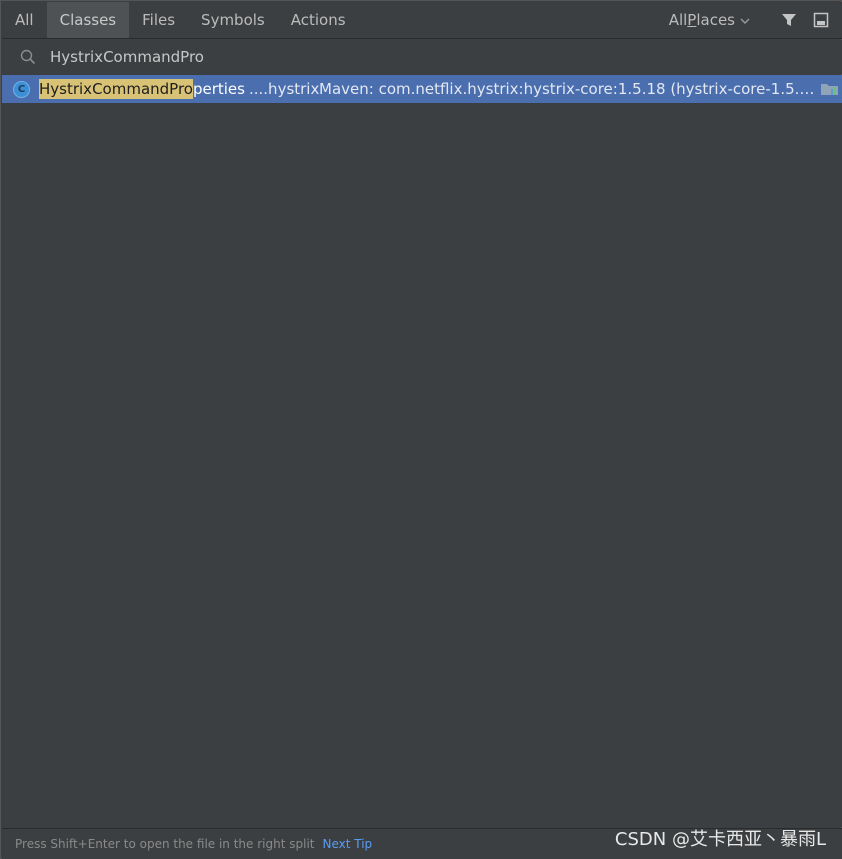 This screenshot has width=842, height=859. Describe the element at coordinates (720, 839) in the screenshot. I see `watermark: CSDN @艾卡西亚丶暴雨L` at that location.